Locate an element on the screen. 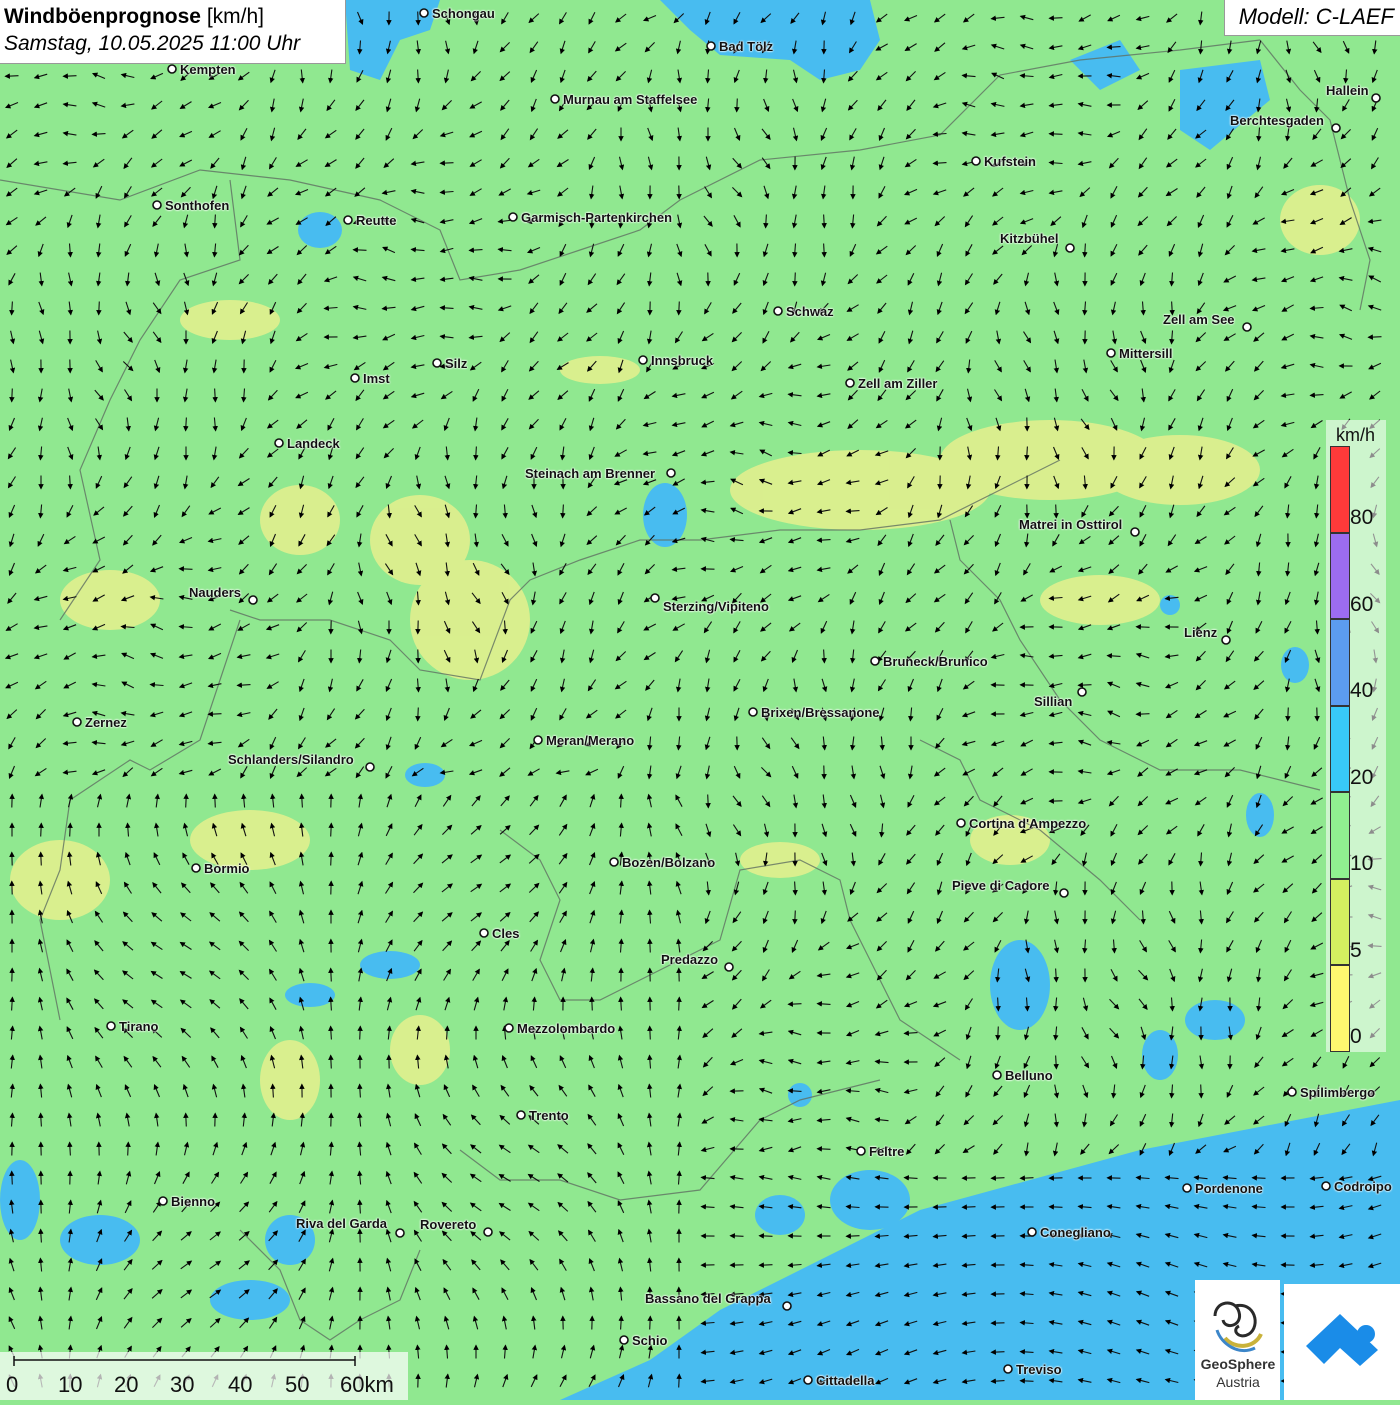 This screenshot has height=1405, width=1400. city-label: Cles is located at coordinates (505, 934).